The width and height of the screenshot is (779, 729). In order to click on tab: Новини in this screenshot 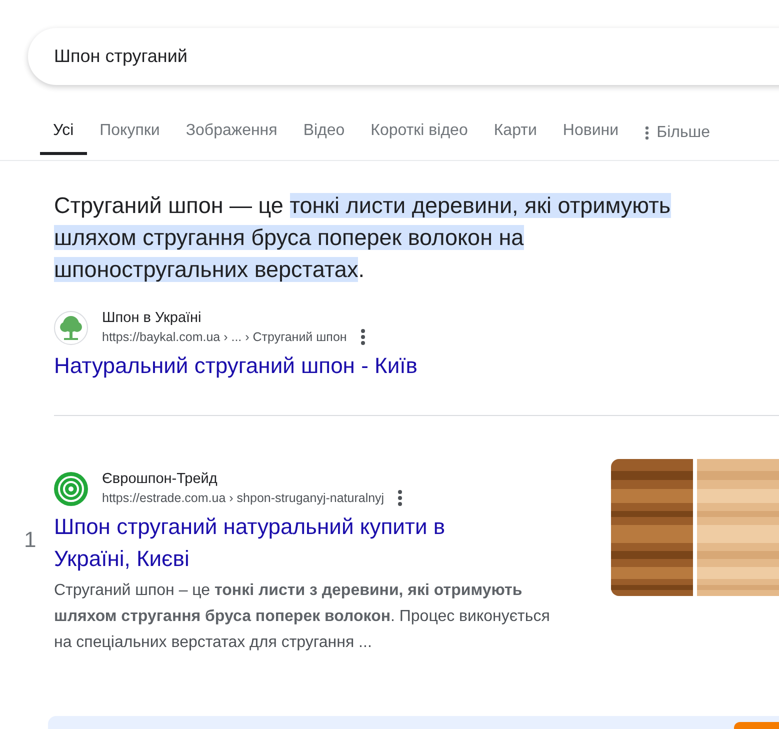, I will do `click(591, 133)`.